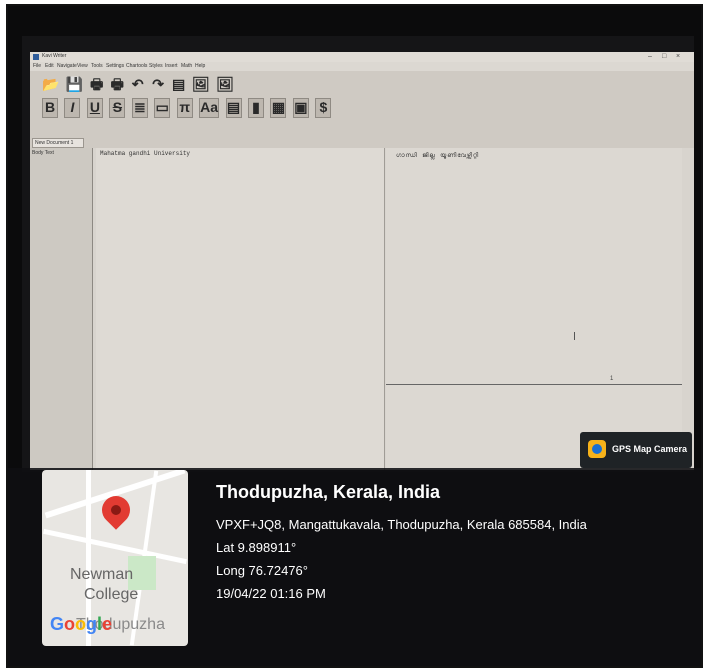  What do you see at coordinates (67, 66) in the screenshot?
I see `menu-navigate: Navigate` at bounding box center [67, 66].